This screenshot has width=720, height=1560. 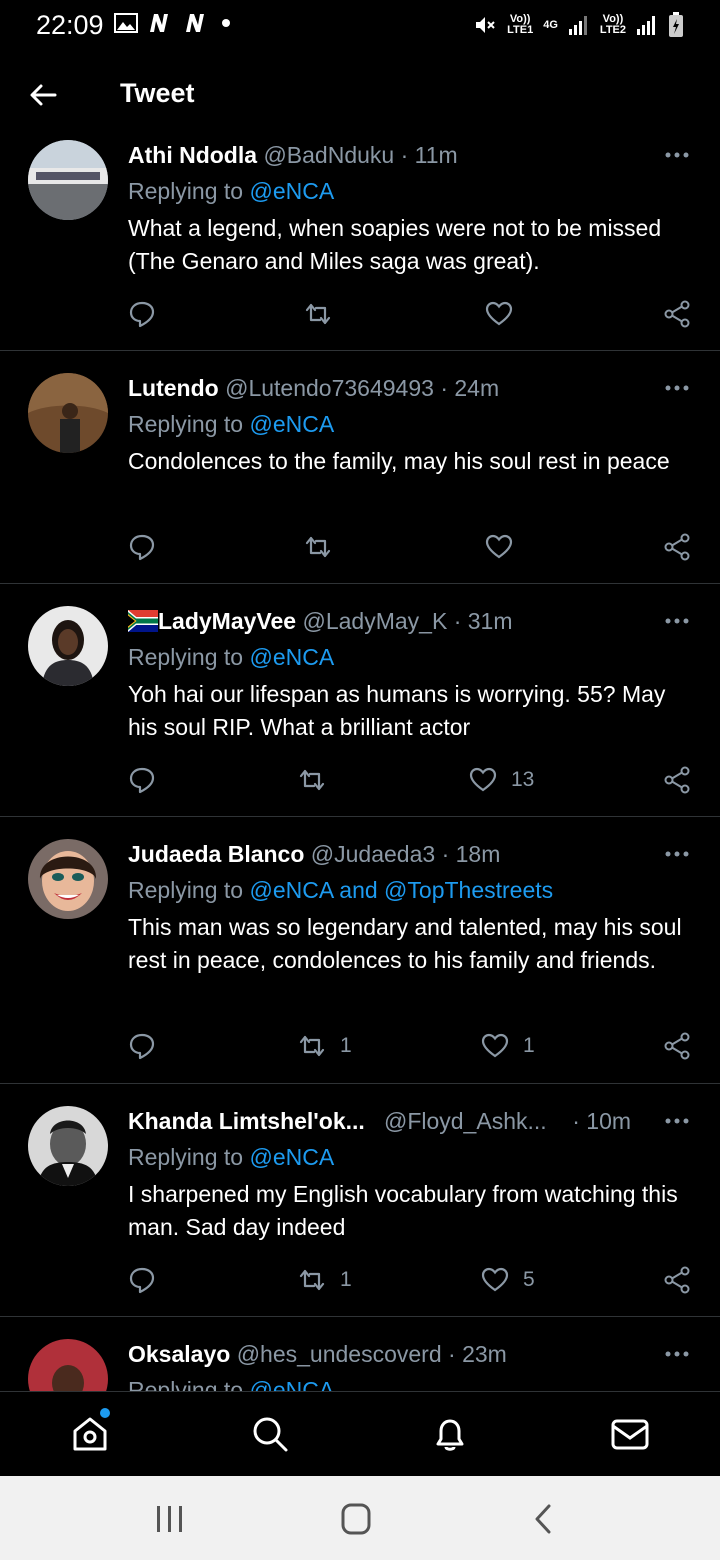 What do you see at coordinates (226, 23) in the screenshot?
I see `dot-icon` at bounding box center [226, 23].